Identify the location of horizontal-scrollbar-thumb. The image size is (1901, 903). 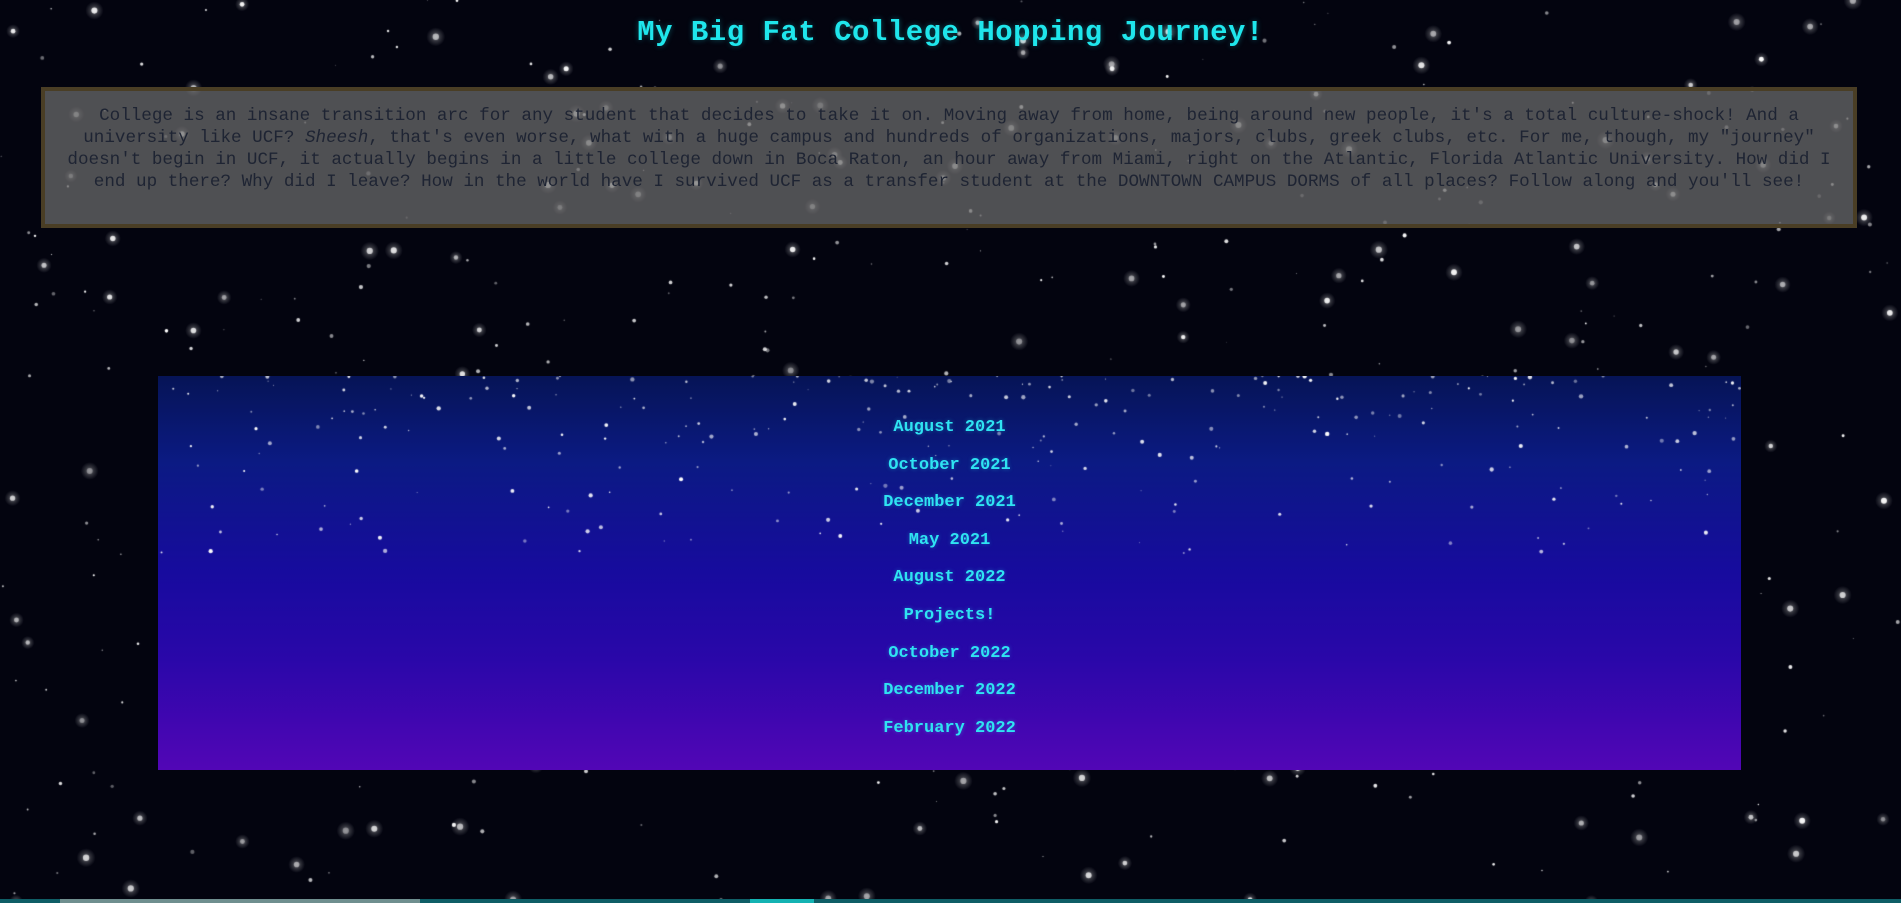
(240, 901).